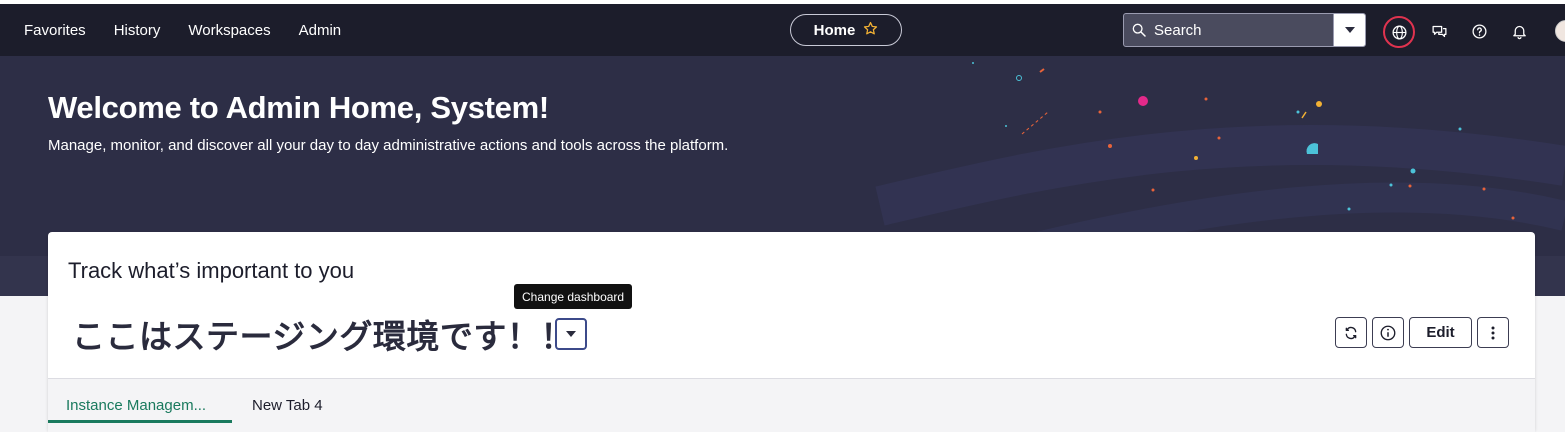  I want to click on home-label: Home, so click(834, 30).